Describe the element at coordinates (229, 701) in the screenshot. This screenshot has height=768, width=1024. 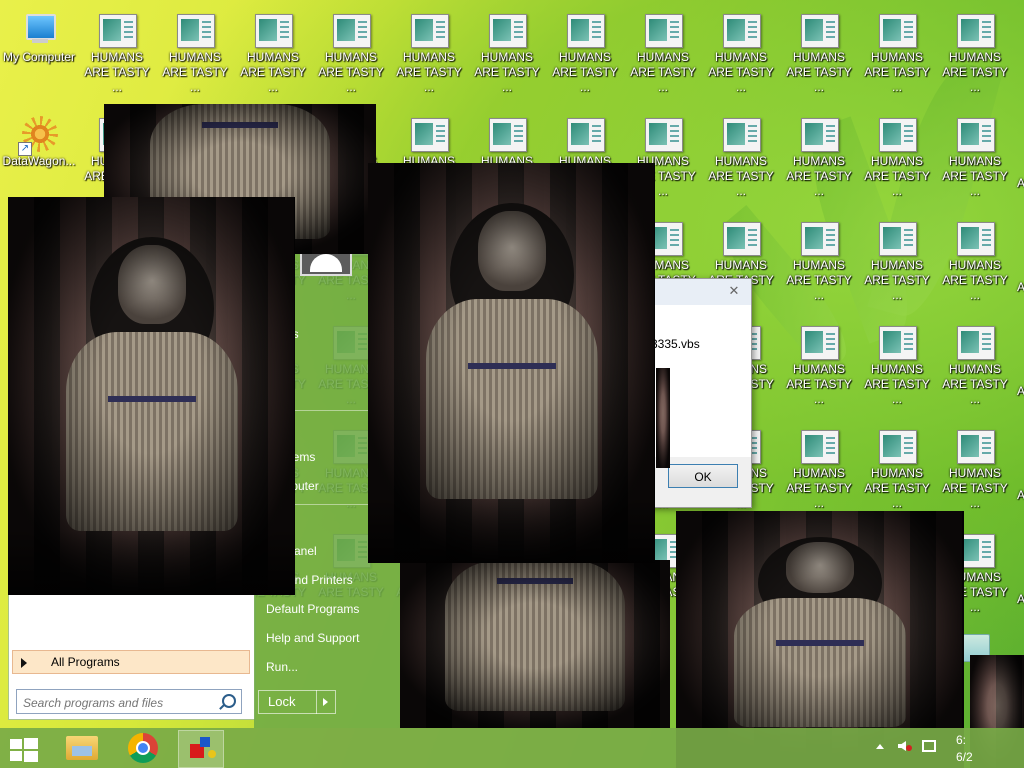
I see `search-icon` at that location.